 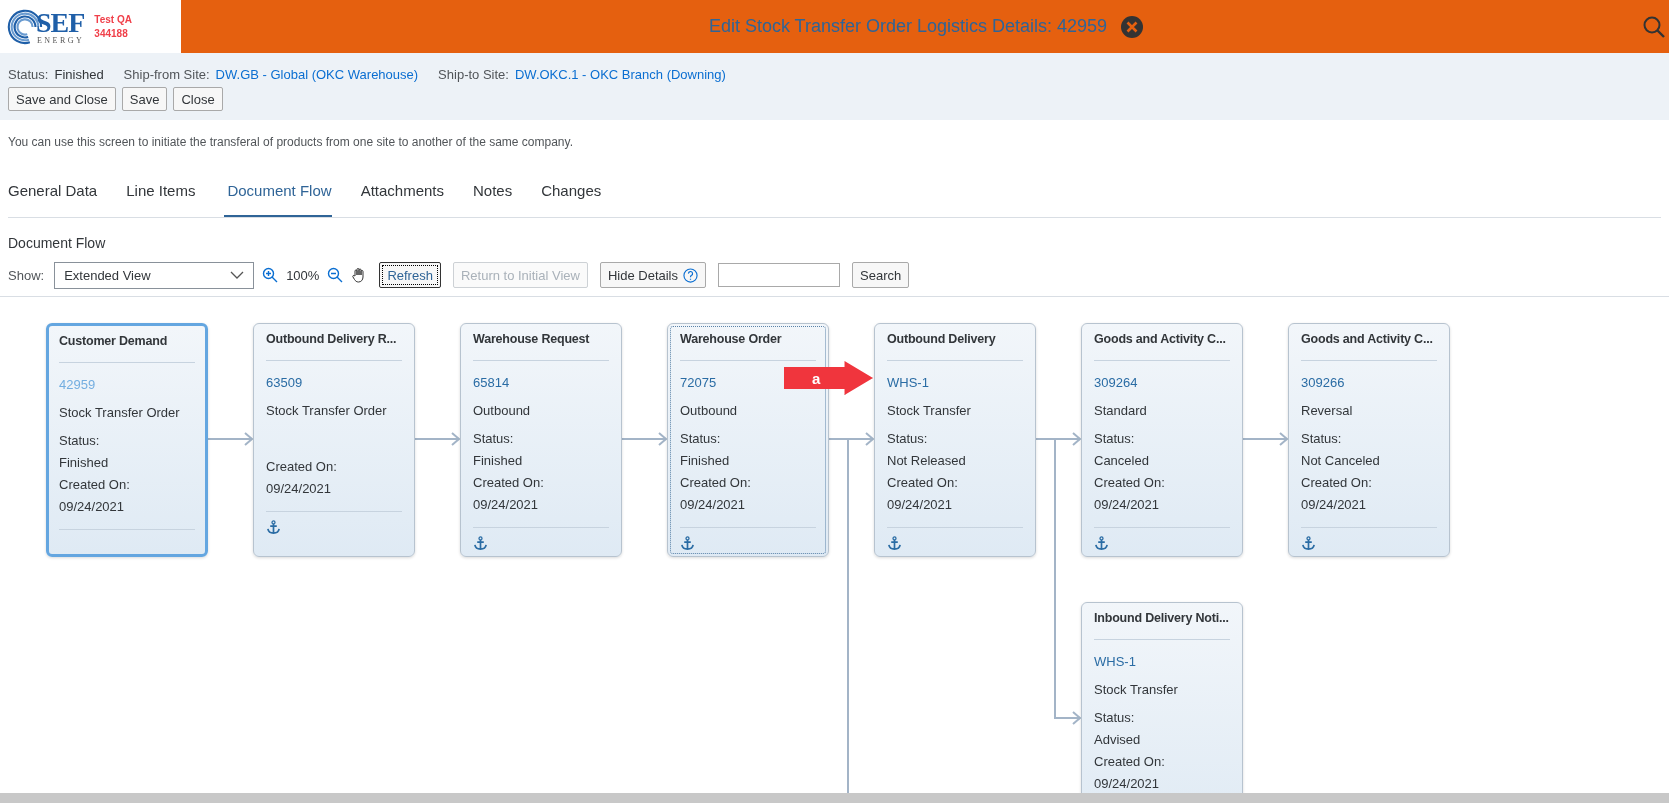 I want to click on tab: Changes, so click(x=579, y=191).